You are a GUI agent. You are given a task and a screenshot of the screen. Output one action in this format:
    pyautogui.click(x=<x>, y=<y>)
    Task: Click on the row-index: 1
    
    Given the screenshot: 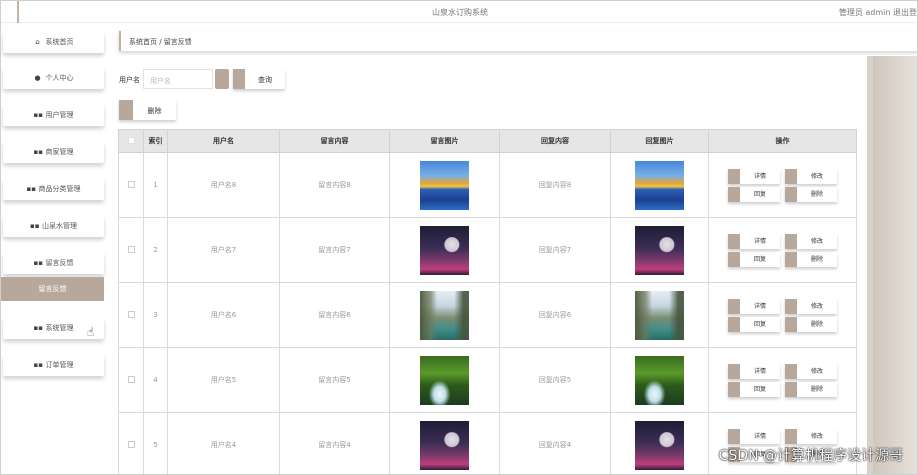 What is the action you would take?
    pyautogui.click(x=155, y=185)
    